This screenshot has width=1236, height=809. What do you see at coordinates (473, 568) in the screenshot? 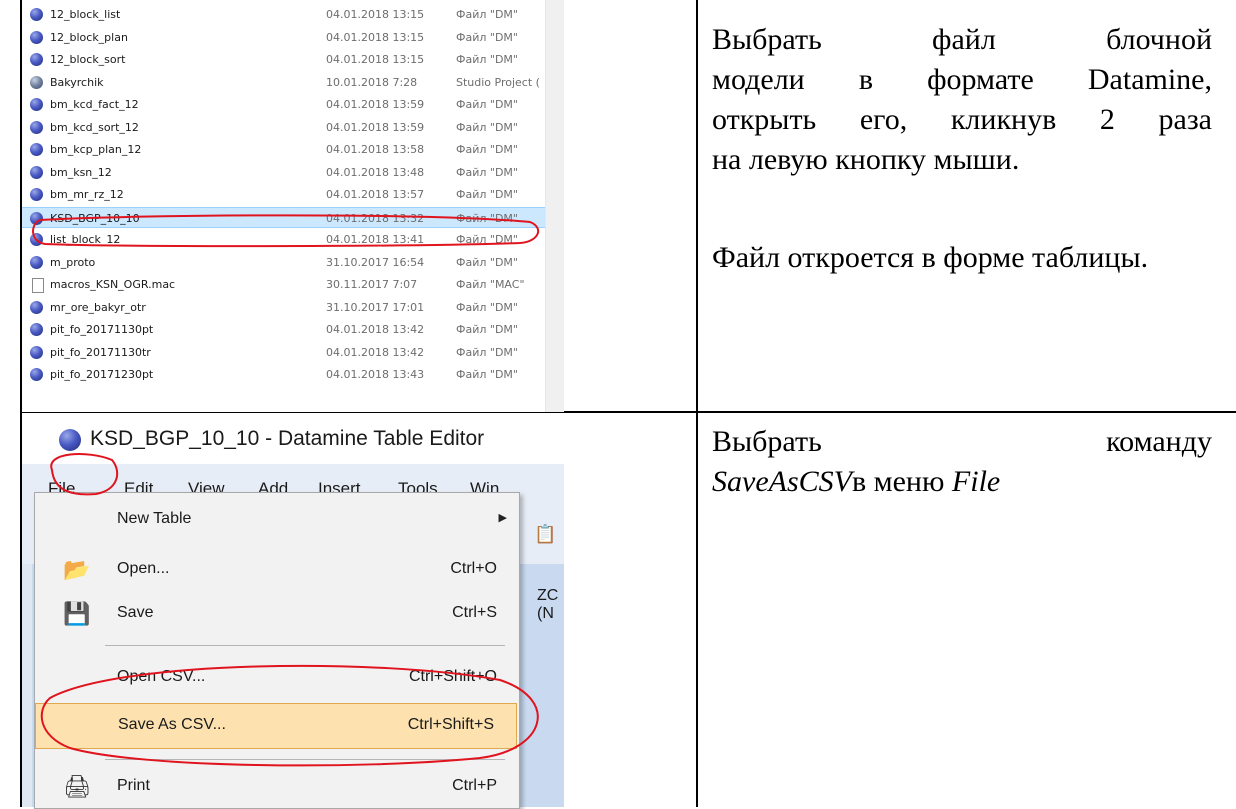
I see `menu-item-shortcut: Ctrl+O` at bounding box center [473, 568].